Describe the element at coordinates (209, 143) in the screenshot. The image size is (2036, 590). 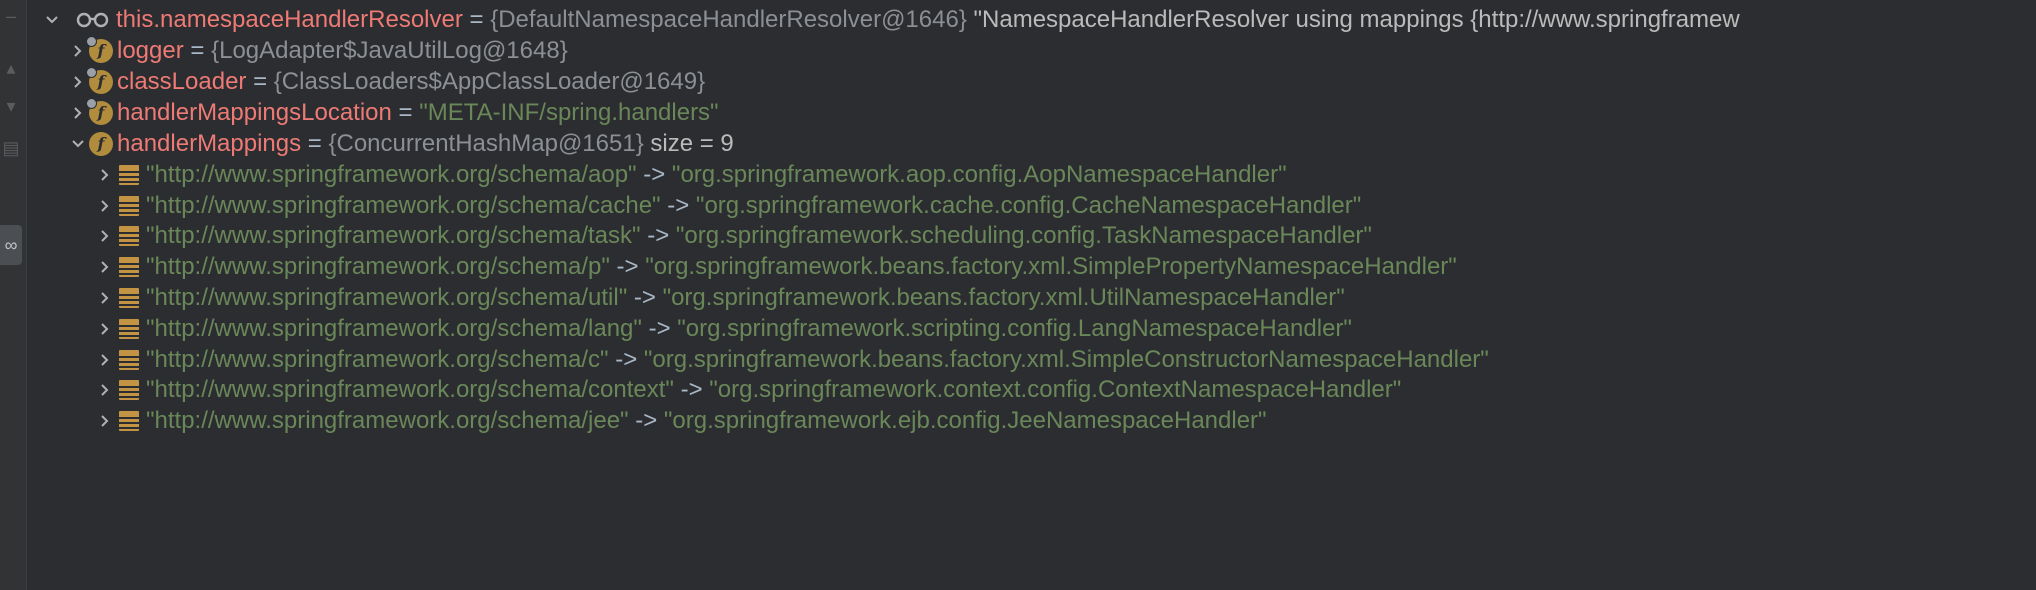
I see `field-name: handlerMappings` at that location.